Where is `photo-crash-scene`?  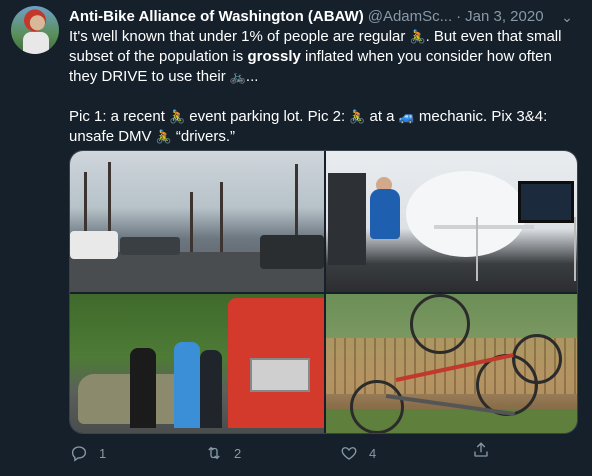 photo-crash-scene is located at coordinates (197, 363).